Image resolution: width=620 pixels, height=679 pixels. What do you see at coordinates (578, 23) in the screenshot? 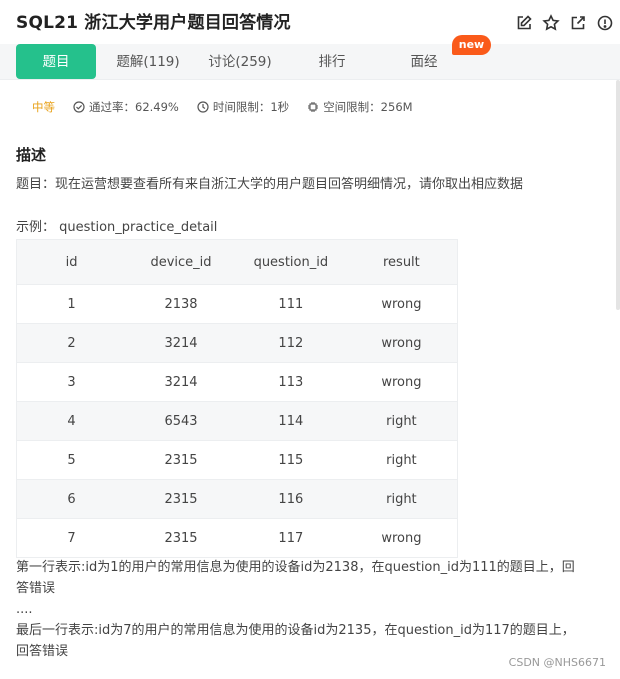
I see `share-icon` at bounding box center [578, 23].